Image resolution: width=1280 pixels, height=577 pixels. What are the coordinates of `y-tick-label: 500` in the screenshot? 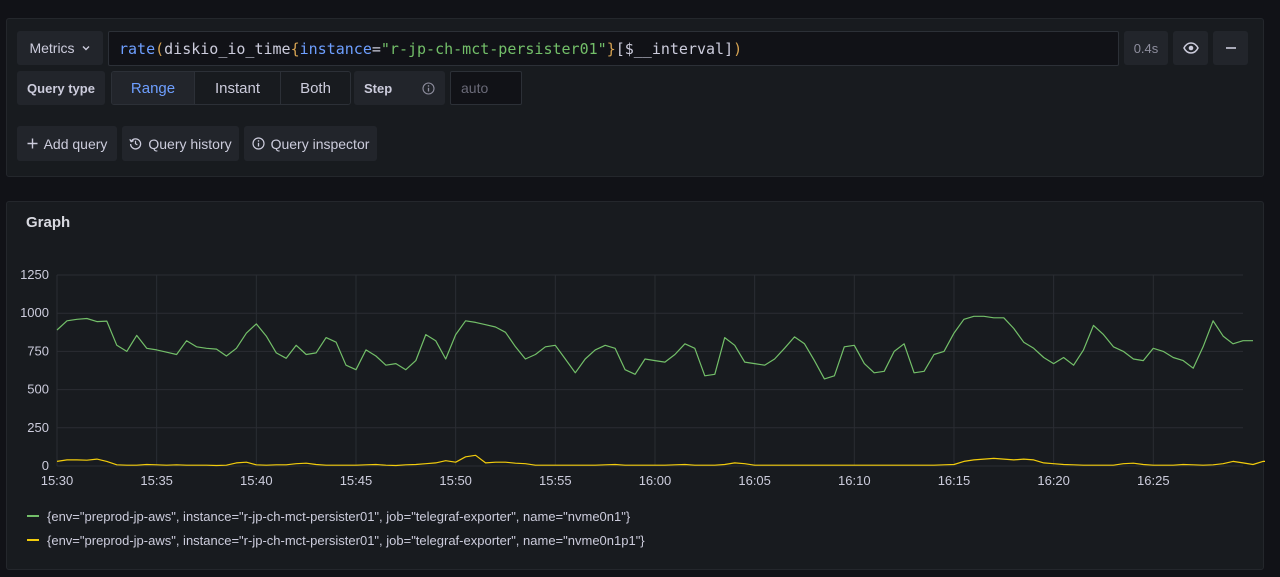 It's located at (38, 389).